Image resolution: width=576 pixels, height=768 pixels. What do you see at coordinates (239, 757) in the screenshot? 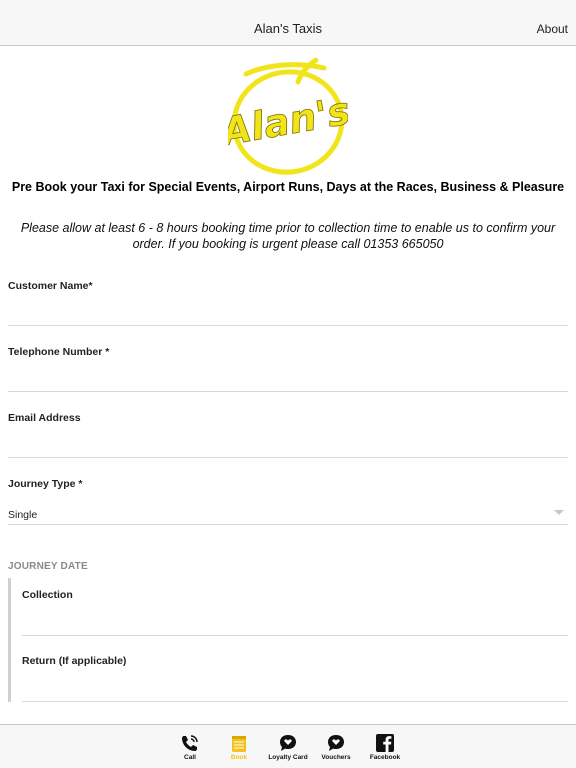
I see `tab-book-label: Book` at bounding box center [239, 757].